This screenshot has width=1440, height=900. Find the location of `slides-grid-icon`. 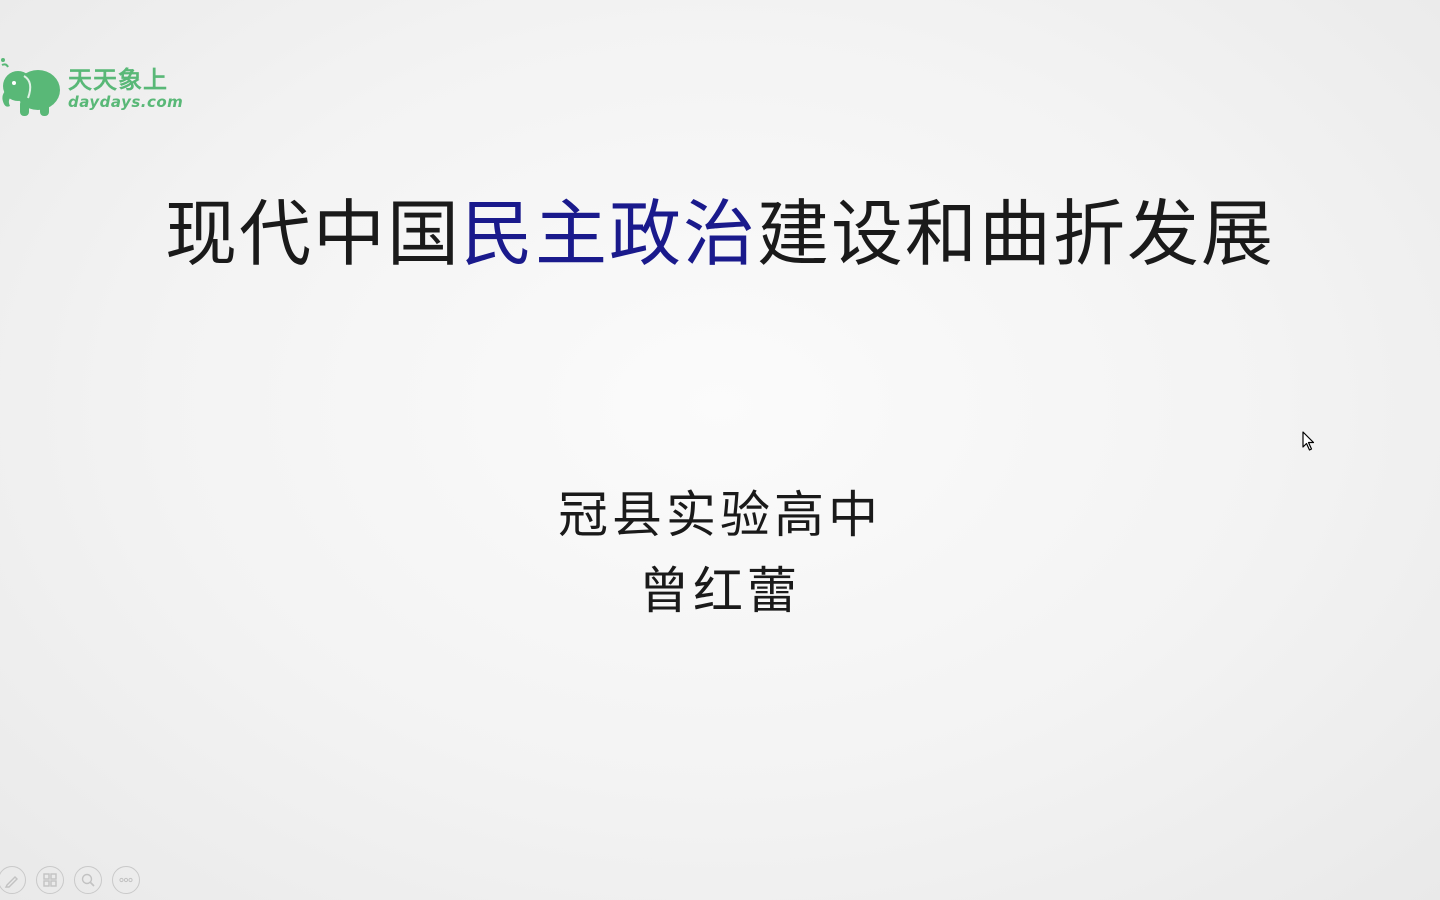

slides-grid-icon is located at coordinates (50, 880).